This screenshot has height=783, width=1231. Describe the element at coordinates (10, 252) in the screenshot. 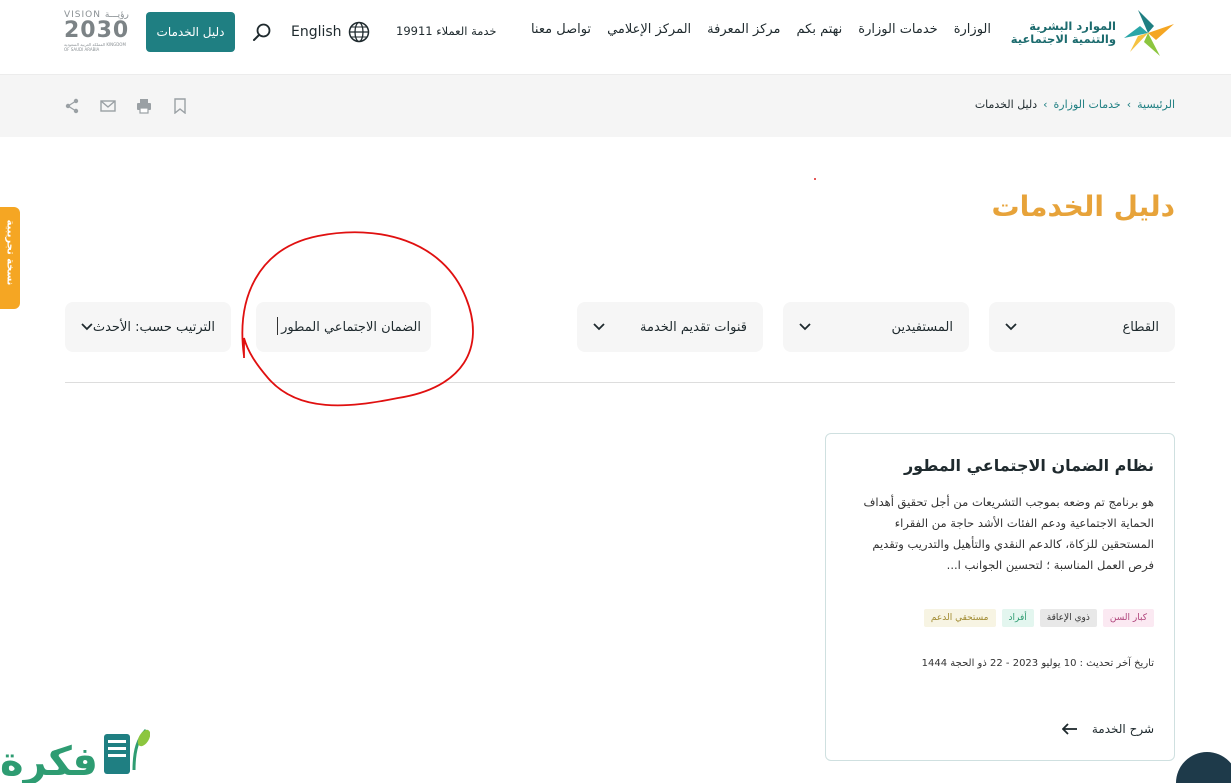

I see `beta-version-label: نسخة تجريبية` at that location.